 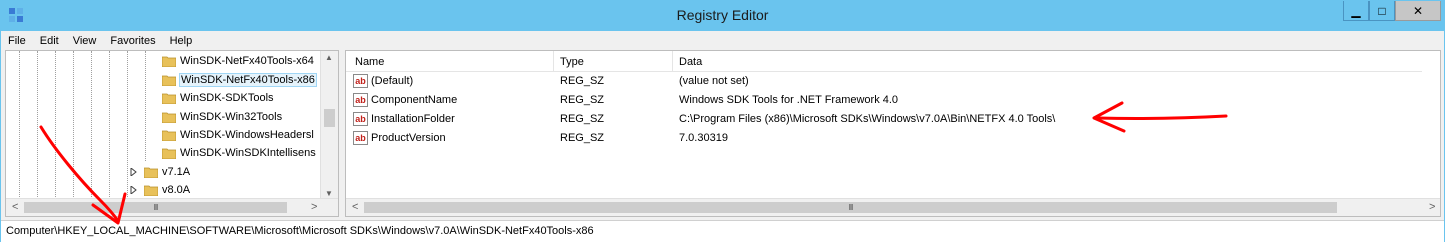 I want to click on value-row: ab ProductVersion REG_SZ 7.0.30319, so click(x=884, y=138).